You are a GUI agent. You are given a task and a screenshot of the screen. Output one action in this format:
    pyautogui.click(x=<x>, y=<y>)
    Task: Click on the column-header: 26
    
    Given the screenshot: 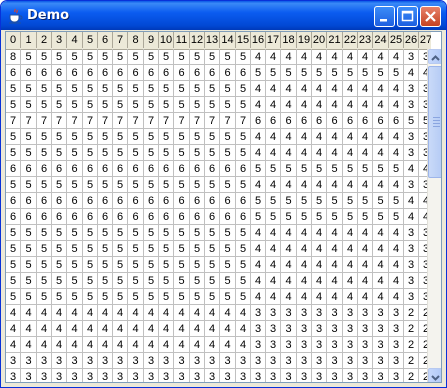 What is the action you would take?
    pyautogui.click(x=411, y=40)
    